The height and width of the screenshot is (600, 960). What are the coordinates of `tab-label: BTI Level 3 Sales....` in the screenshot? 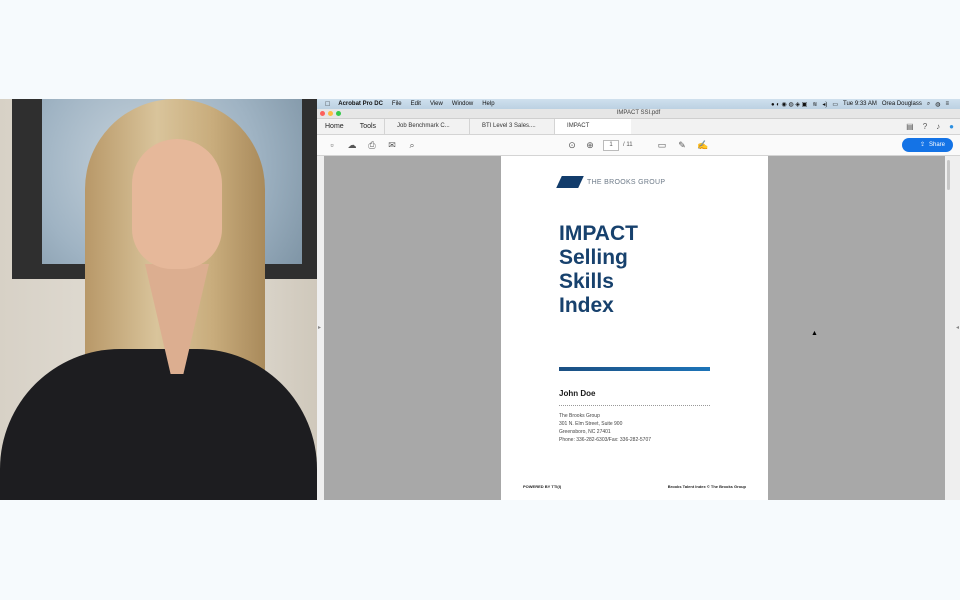 It's located at (509, 126).